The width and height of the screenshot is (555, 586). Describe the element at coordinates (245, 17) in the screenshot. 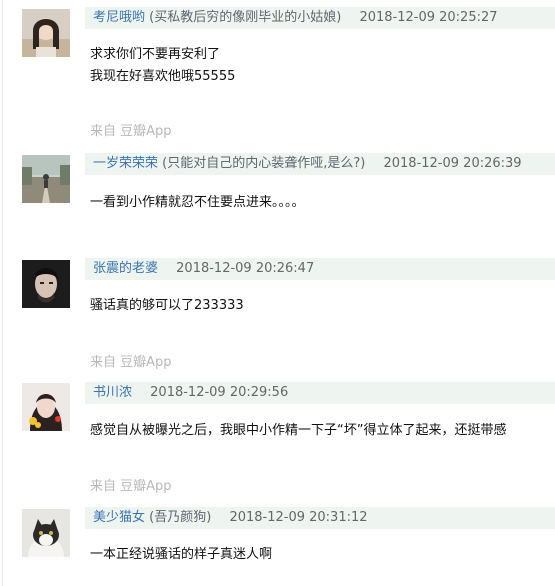

I see `user-signature: (买私教后穷的像刚毕业的小姑娘)` at that location.